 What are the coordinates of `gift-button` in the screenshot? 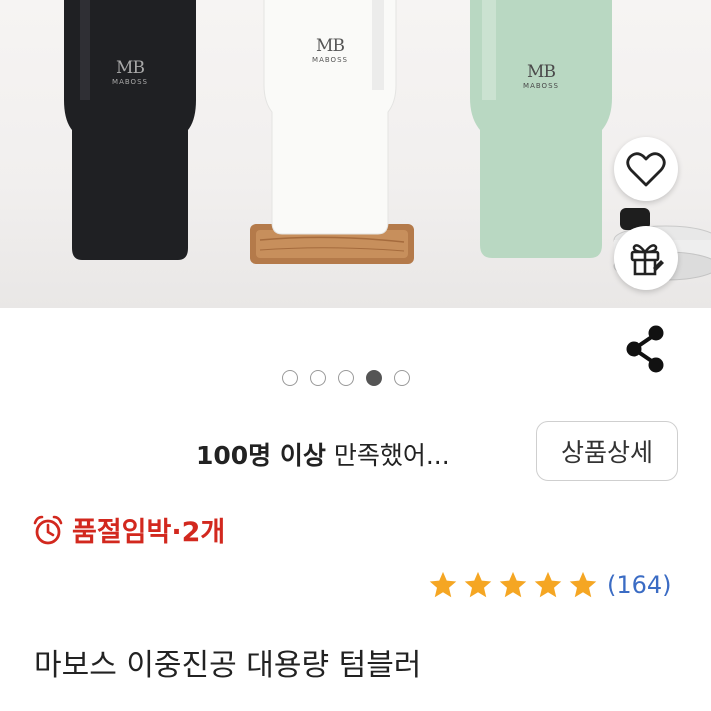 It's located at (646, 258).